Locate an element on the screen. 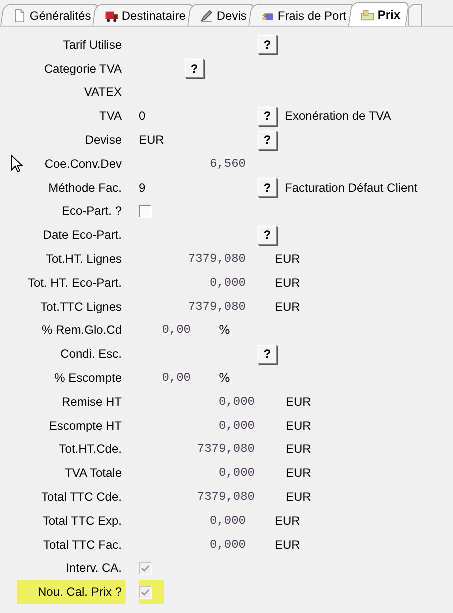  field-label: Tot.HT.Cde. is located at coordinates (90, 449).